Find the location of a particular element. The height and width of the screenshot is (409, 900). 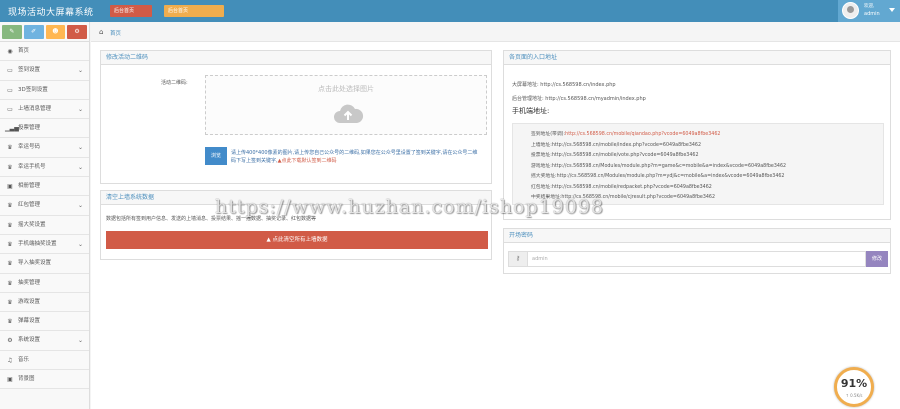

sidebar-shortcuts: ✎ ✐ ☻ ⚙ is located at coordinates (44, 32).